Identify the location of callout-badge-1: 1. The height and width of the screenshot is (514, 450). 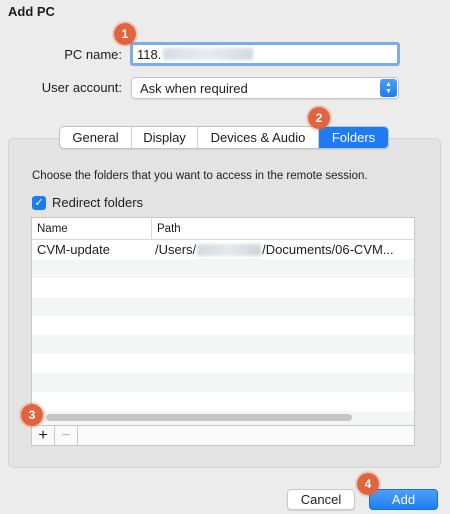
(125, 34).